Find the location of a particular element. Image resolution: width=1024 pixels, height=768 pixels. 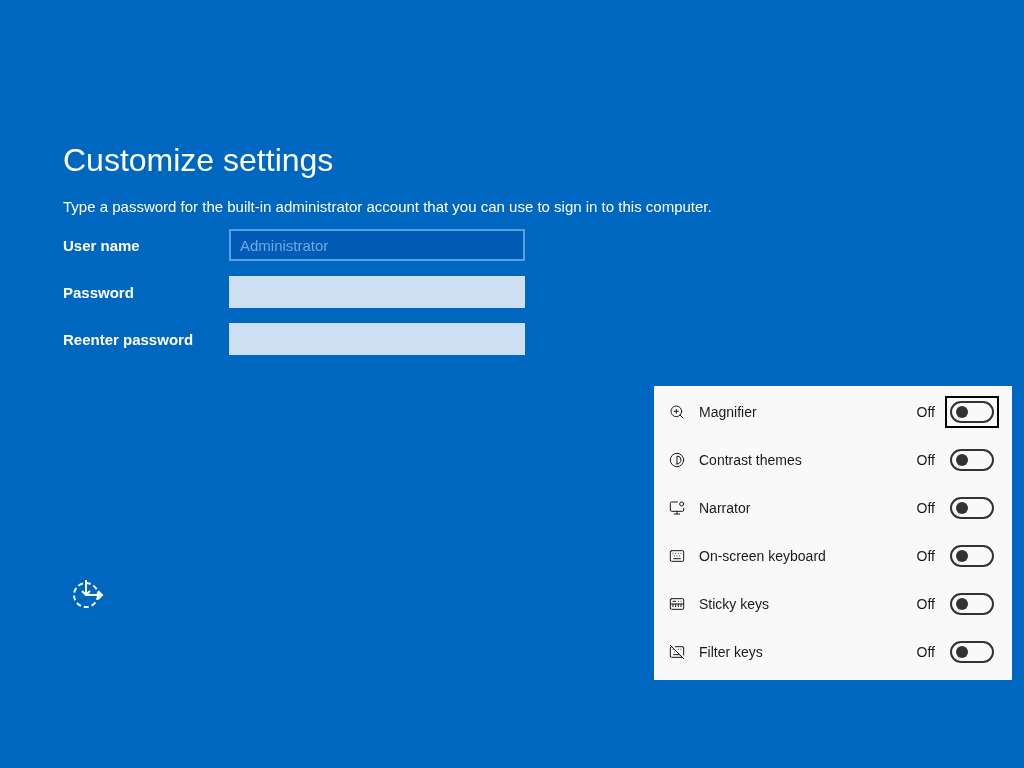

description-text: Type a password for the built-in administrator account that you can use to sign in to this computer. is located at coordinates (387, 207).